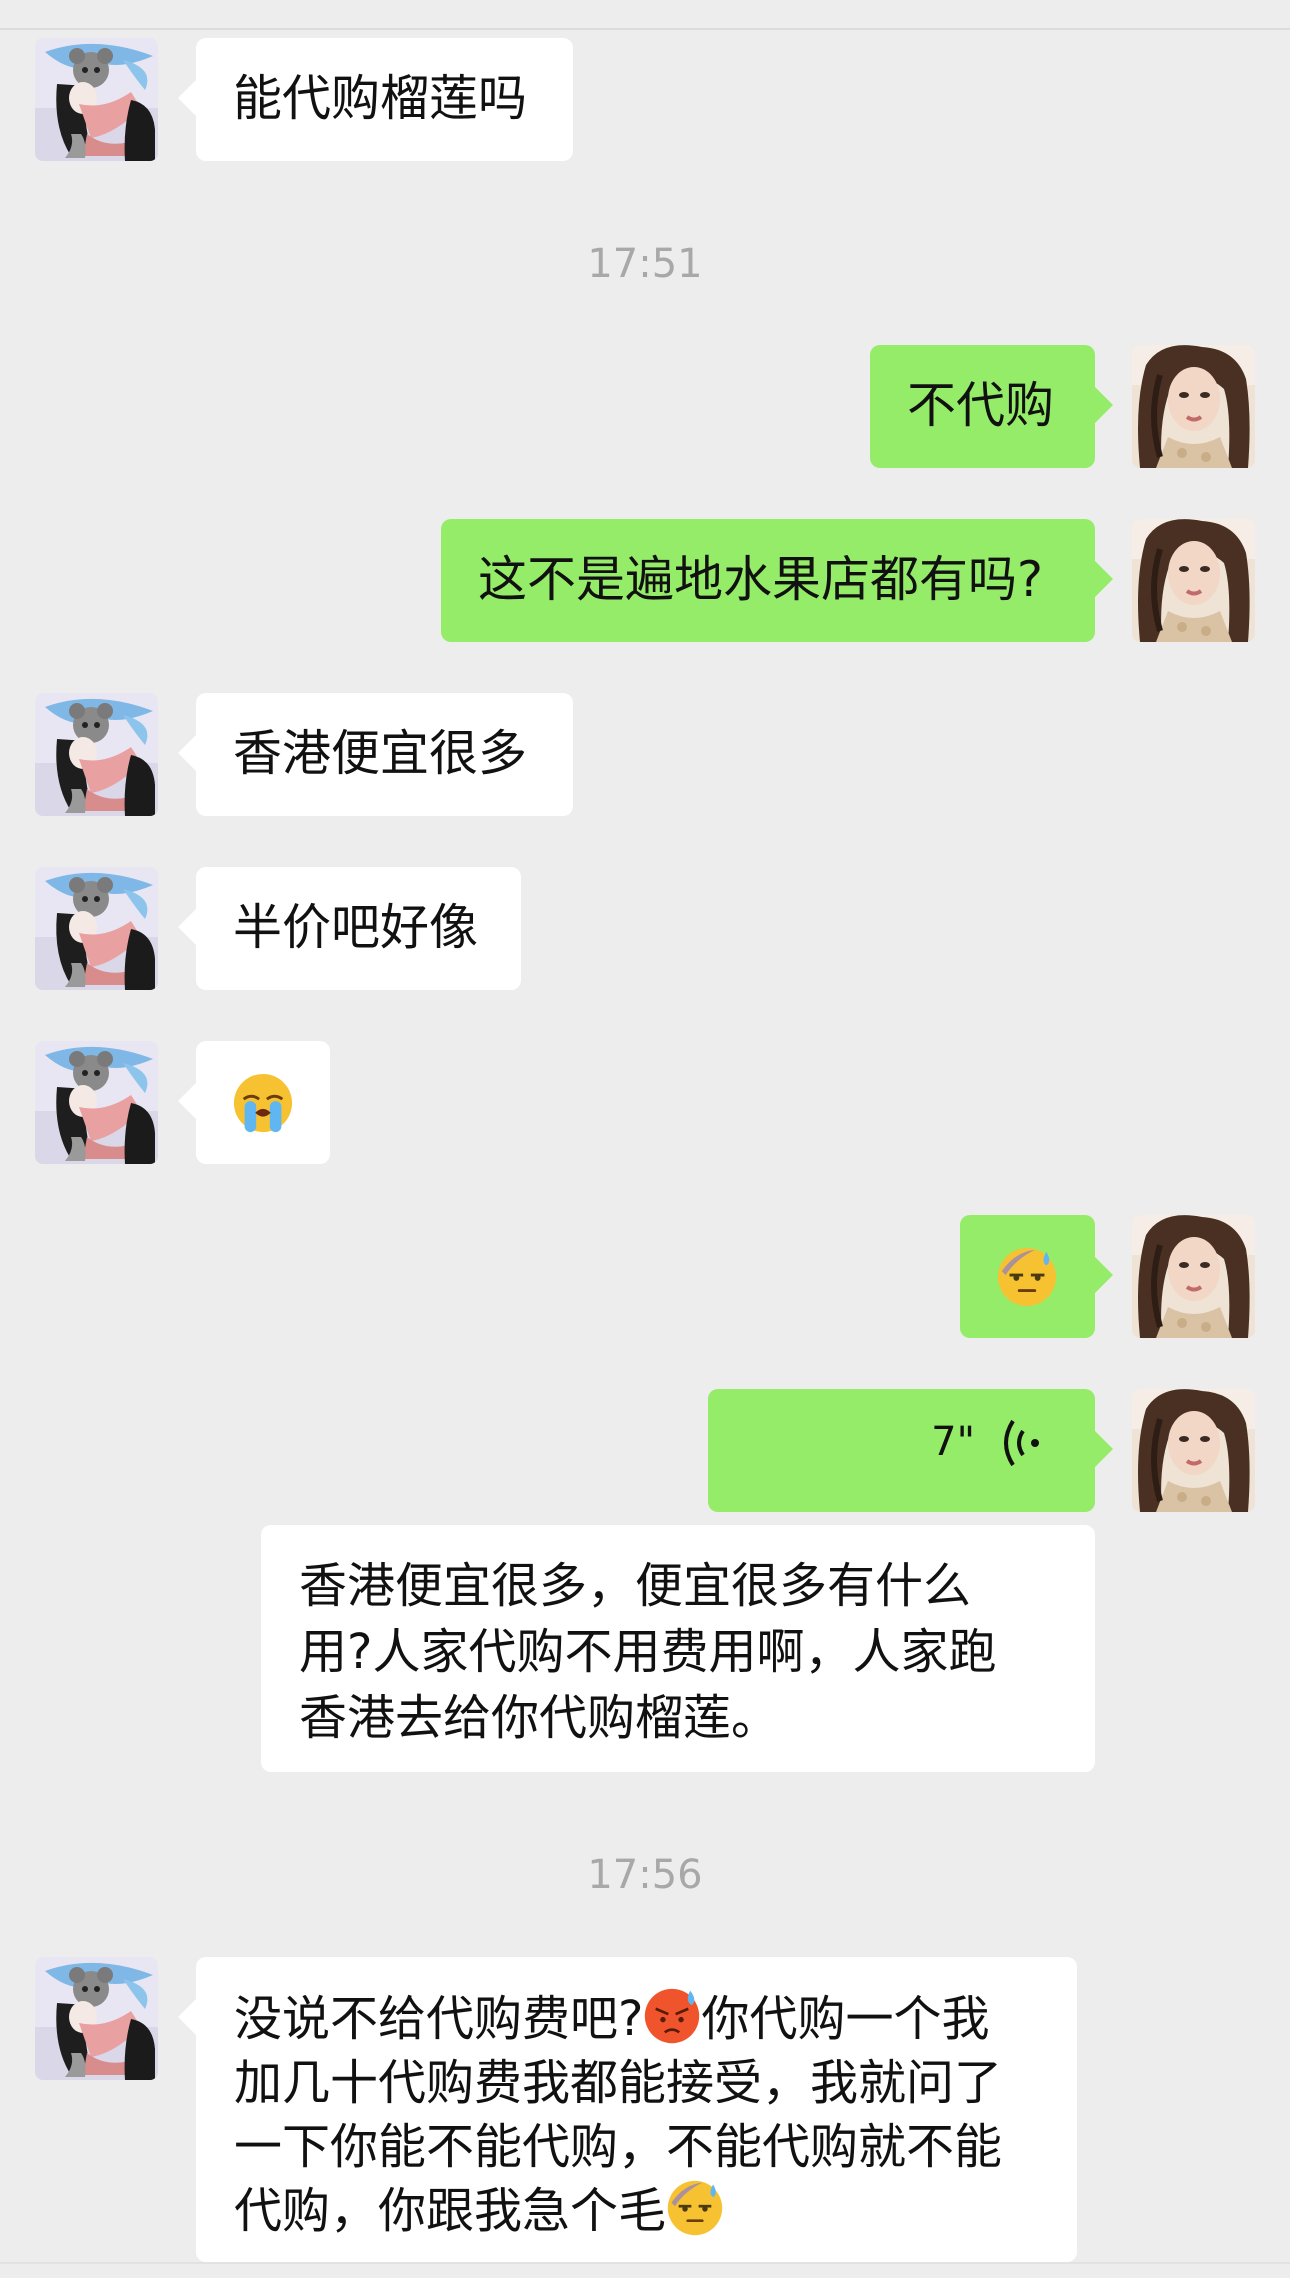 The width and height of the screenshot is (1290, 2278). Describe the element at coordinates (1021, 1443) in the screenshot. I see `voice-wave-icon` at that location.